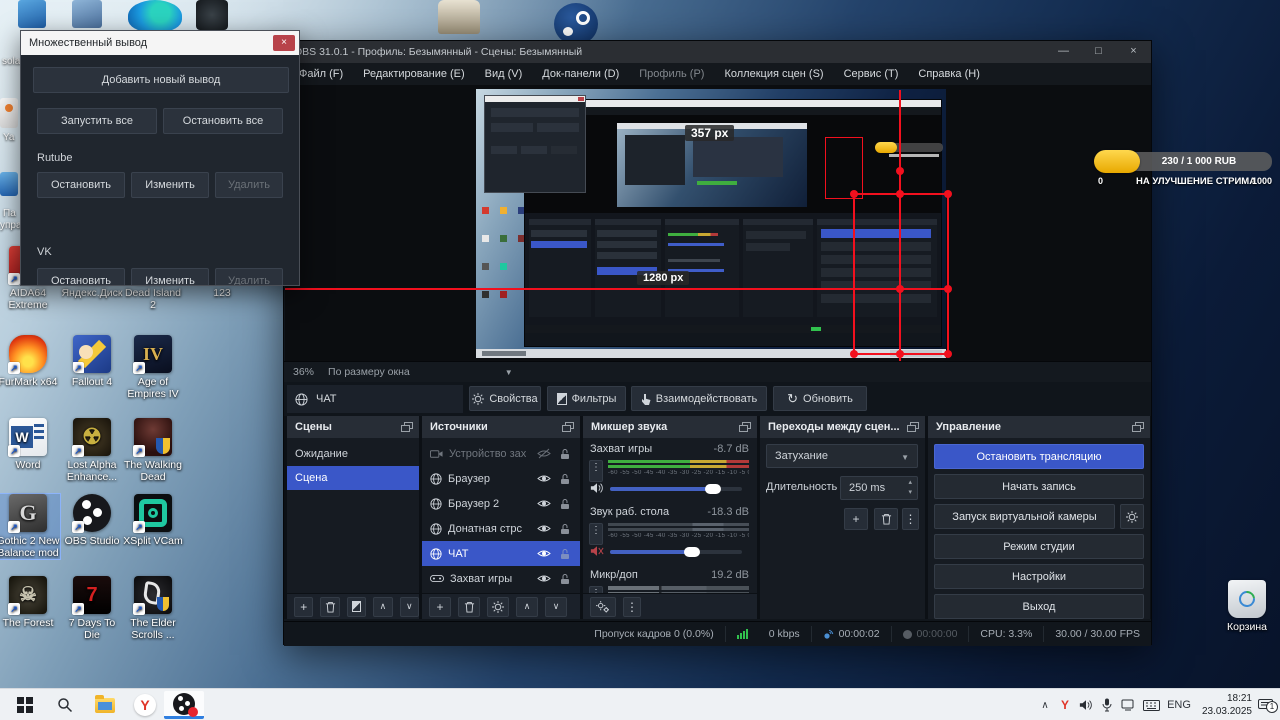 This screenshot has width=1280, height=720. I want to click on mixer-header: Микшер звука, so click(670, 427).